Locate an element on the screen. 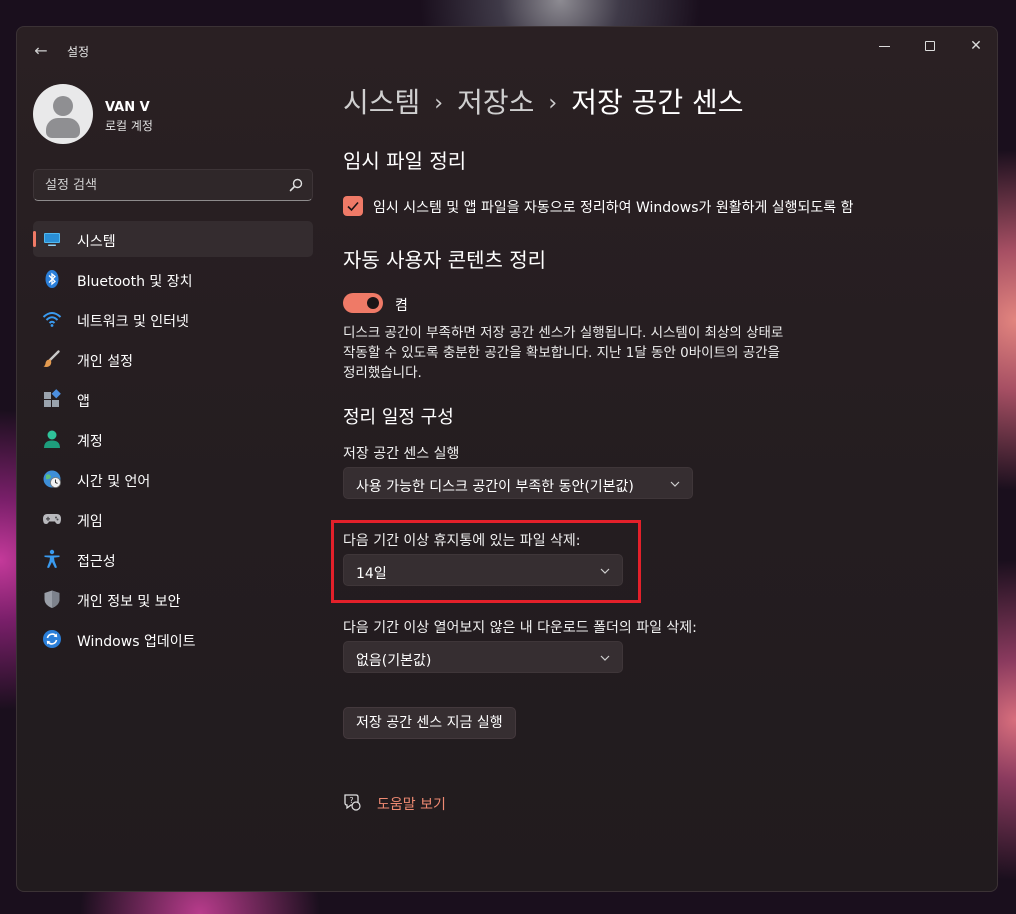  sidebar-item-label: 계정 is located at coordinates (90, 442).